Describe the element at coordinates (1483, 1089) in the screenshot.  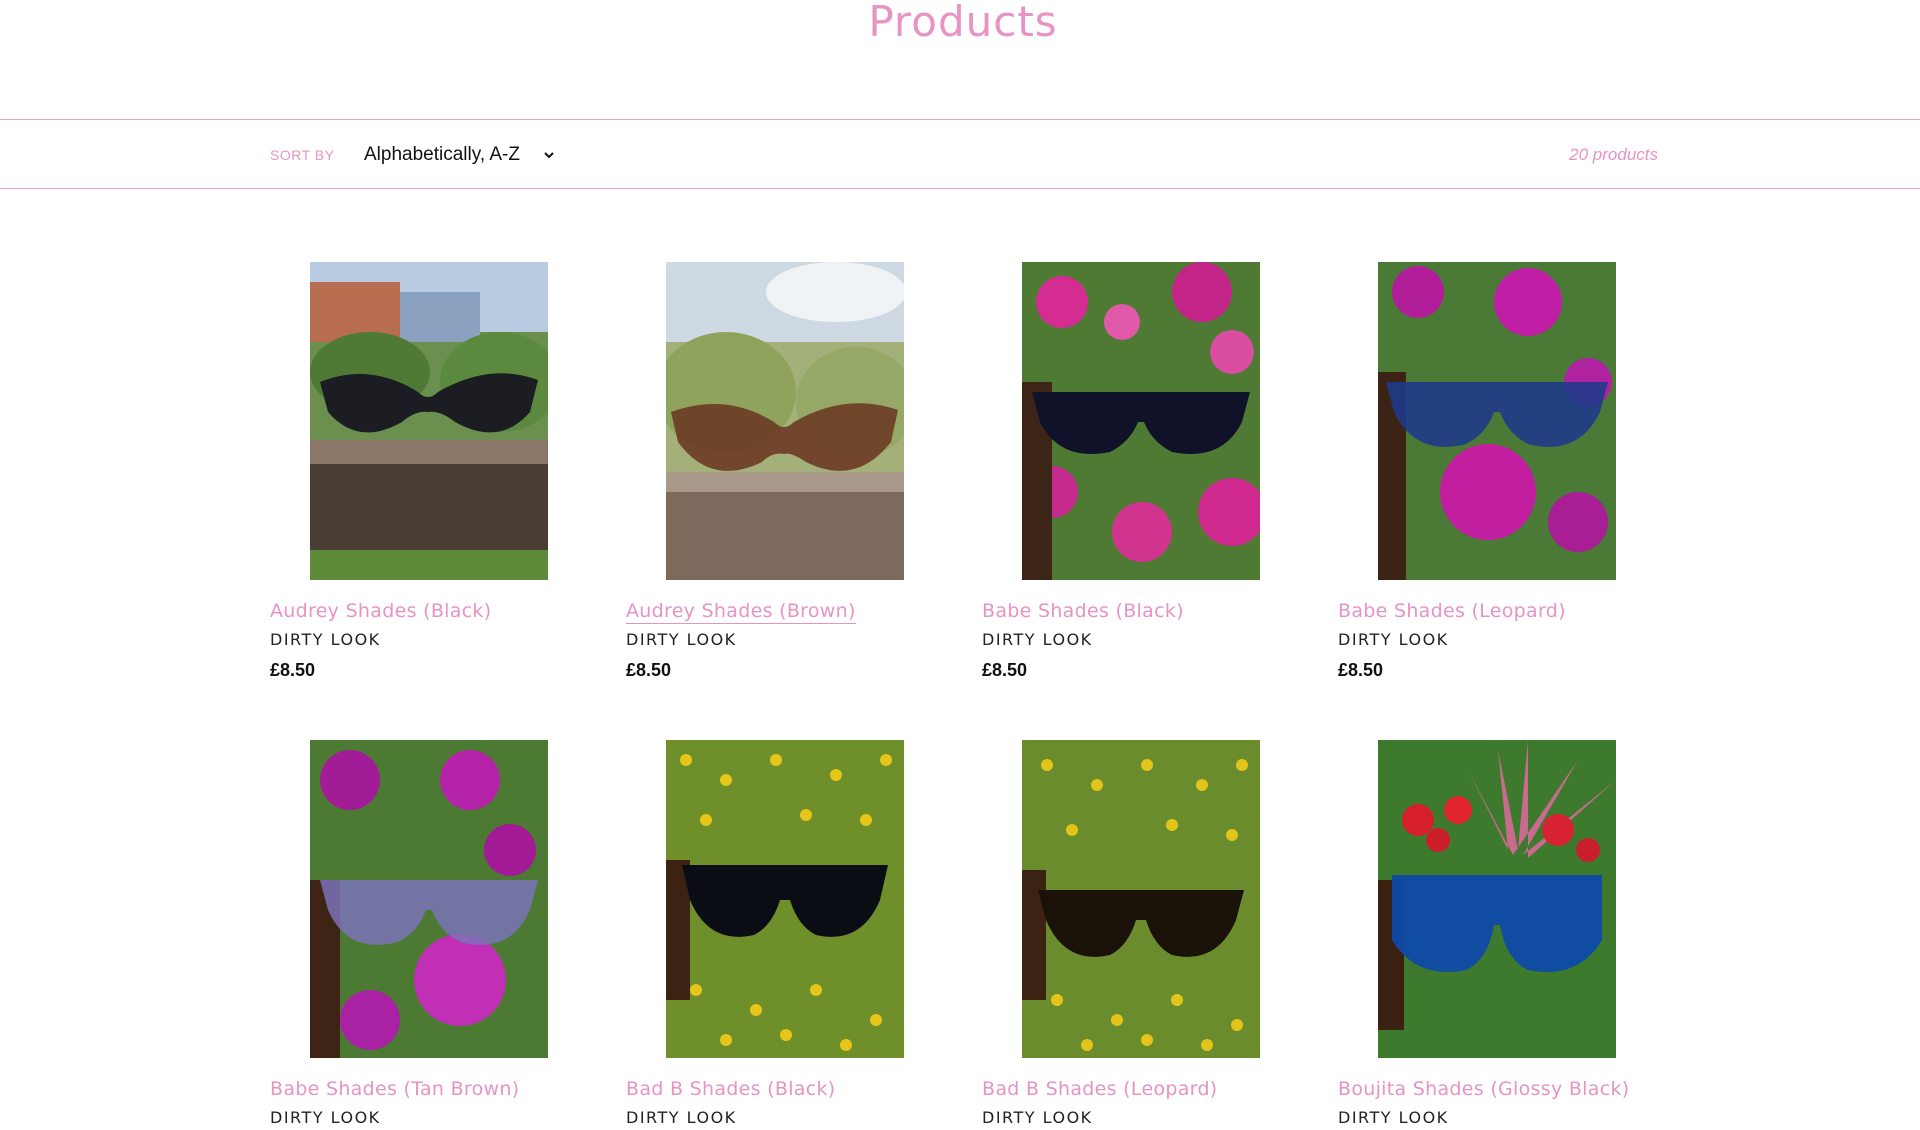
I see `product-title: Boujita Shades (Glossy Black)` at that location.